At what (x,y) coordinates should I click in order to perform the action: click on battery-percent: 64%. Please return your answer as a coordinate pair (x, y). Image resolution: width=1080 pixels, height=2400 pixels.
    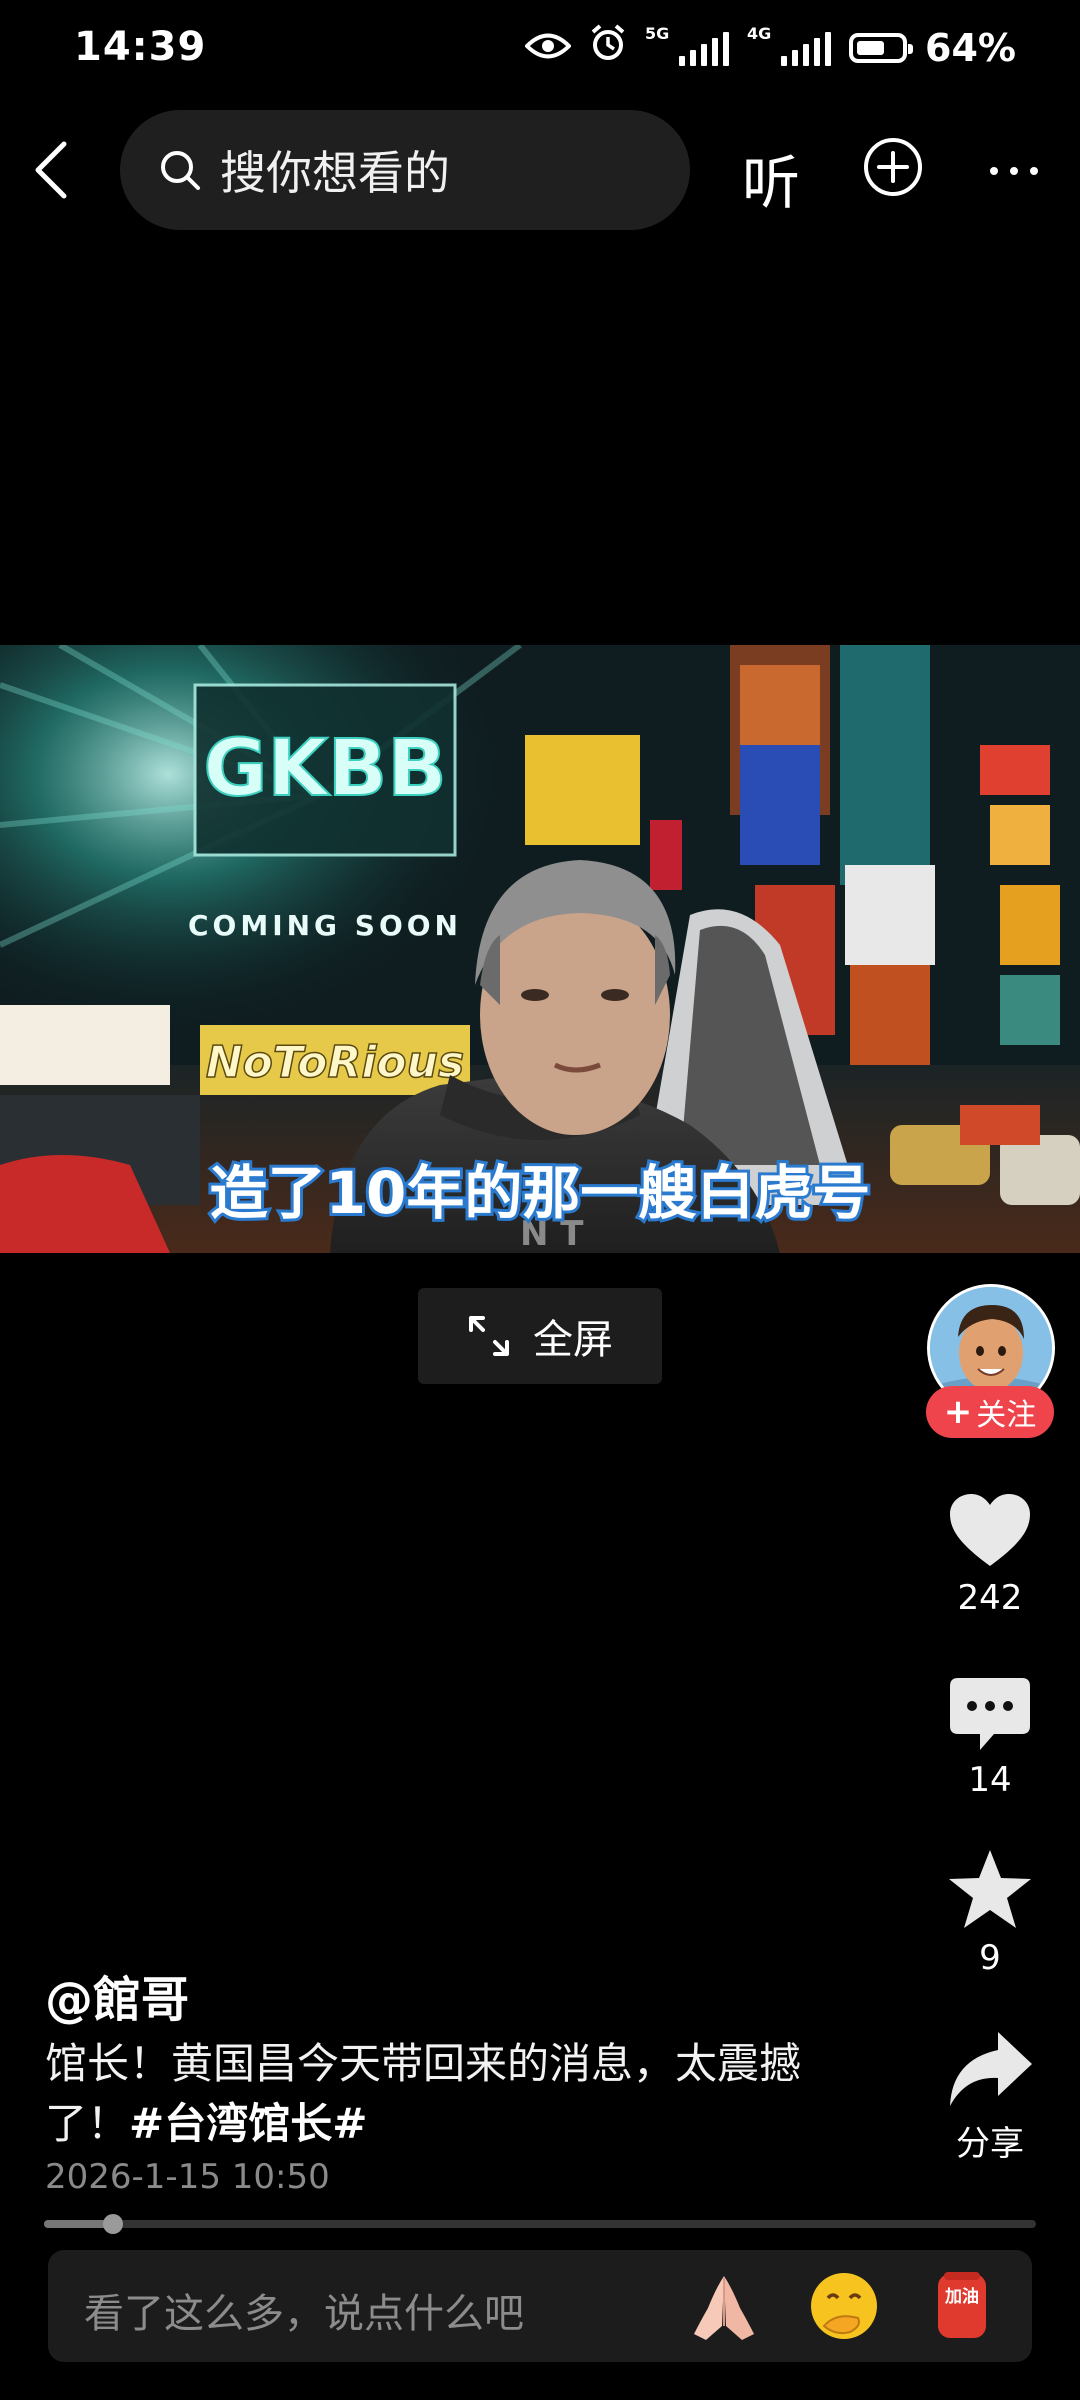
    Looking at the image, I should click on (970, 47).